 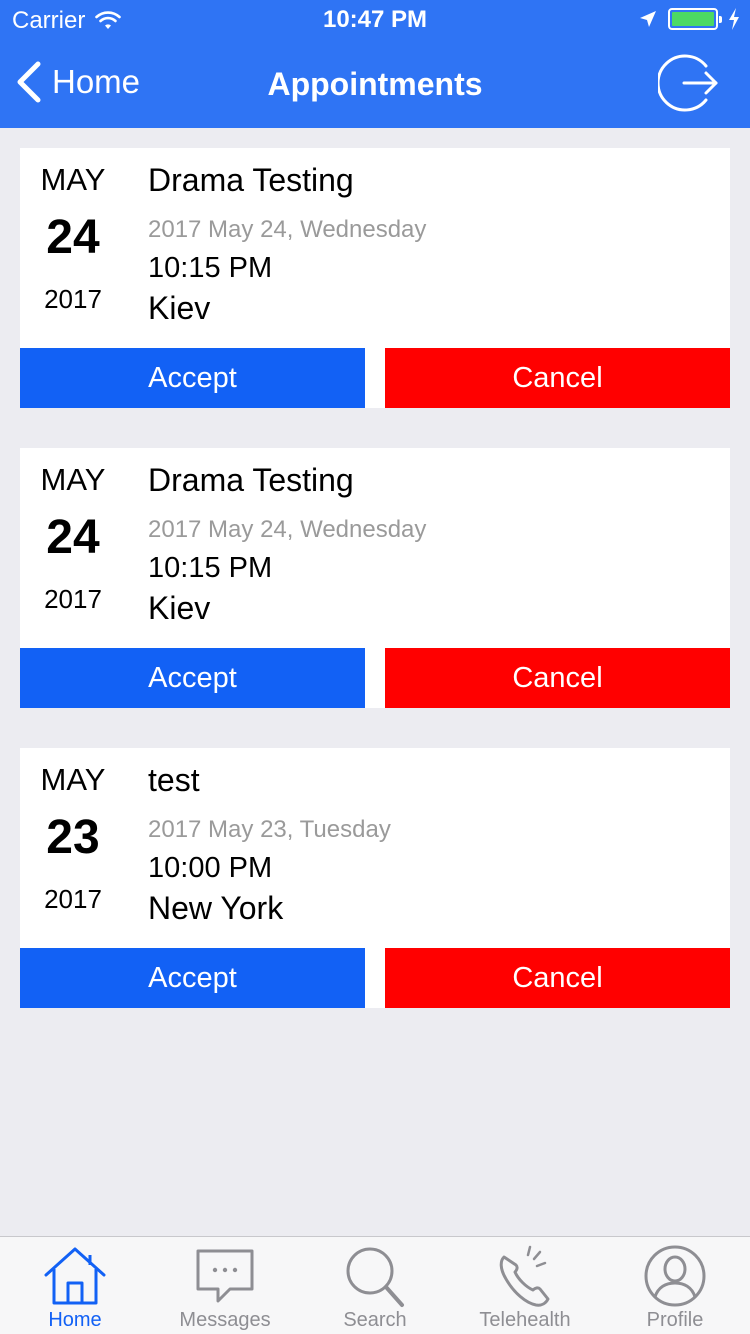 What do you see at coordinates (269, 829) in the screenshot?
I see `appointment-full-date: 2017 May 23, Tuesday` at bounding box center [269, 829].